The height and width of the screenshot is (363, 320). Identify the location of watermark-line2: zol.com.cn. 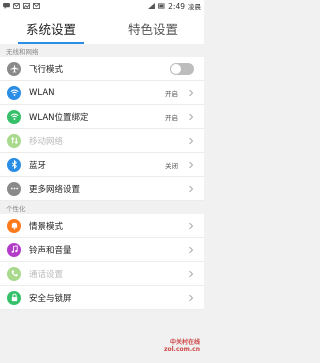
(182, 349).